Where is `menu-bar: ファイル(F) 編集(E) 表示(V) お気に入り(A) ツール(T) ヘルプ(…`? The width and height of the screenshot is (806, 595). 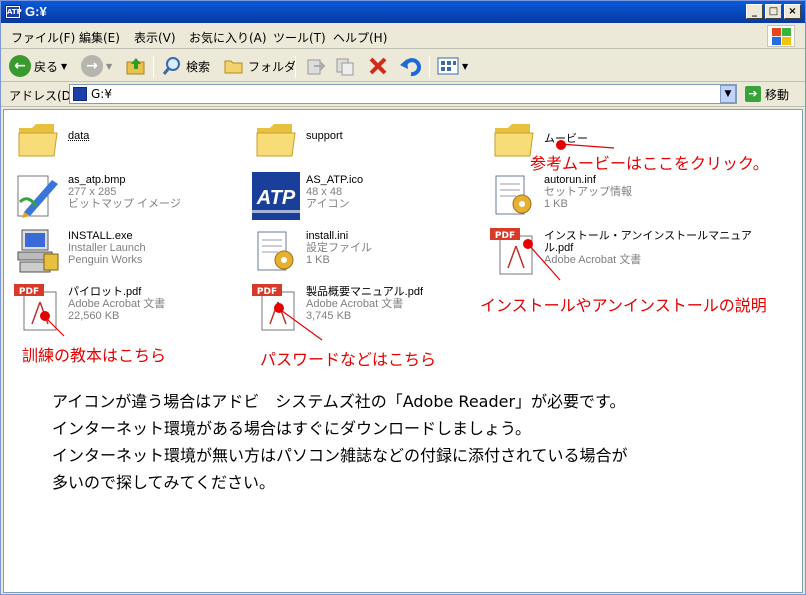
menu-bar: ファイル(F) 編集(E) 表示(V) お気に入り(A) ツール(T) ヘルプ(… is located at coordinates (403, 36).